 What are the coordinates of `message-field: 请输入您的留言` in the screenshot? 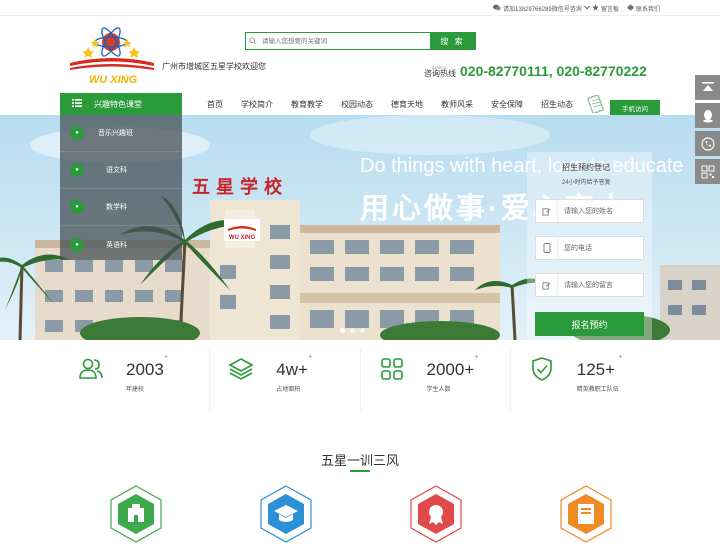 It's located at (589, 285).